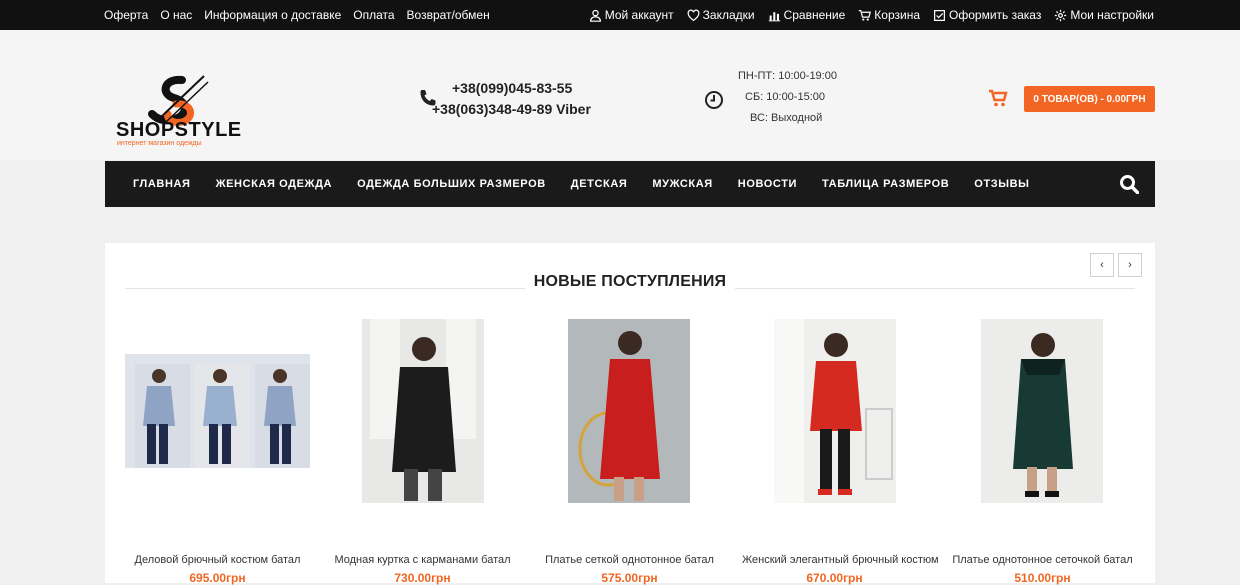  Describe the element at coordinates (885, 184) in the screenshot. I see `nav-size-chart: ТАБЛИЦА РАЗМЕРОВ` at that location.